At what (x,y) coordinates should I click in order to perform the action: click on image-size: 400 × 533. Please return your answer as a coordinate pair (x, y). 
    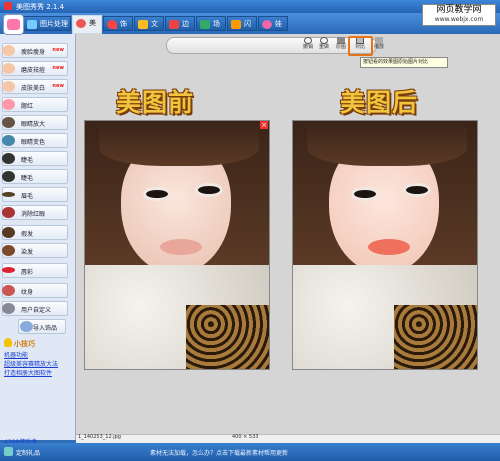
    Looking at the image, I should click on (245, 437).